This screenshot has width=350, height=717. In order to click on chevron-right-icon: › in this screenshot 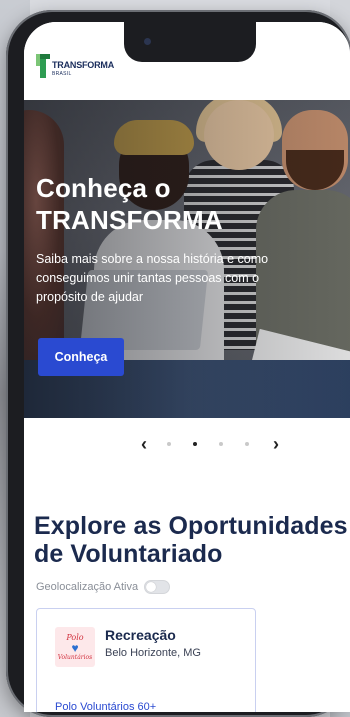, I will do `click(276, 444)`.